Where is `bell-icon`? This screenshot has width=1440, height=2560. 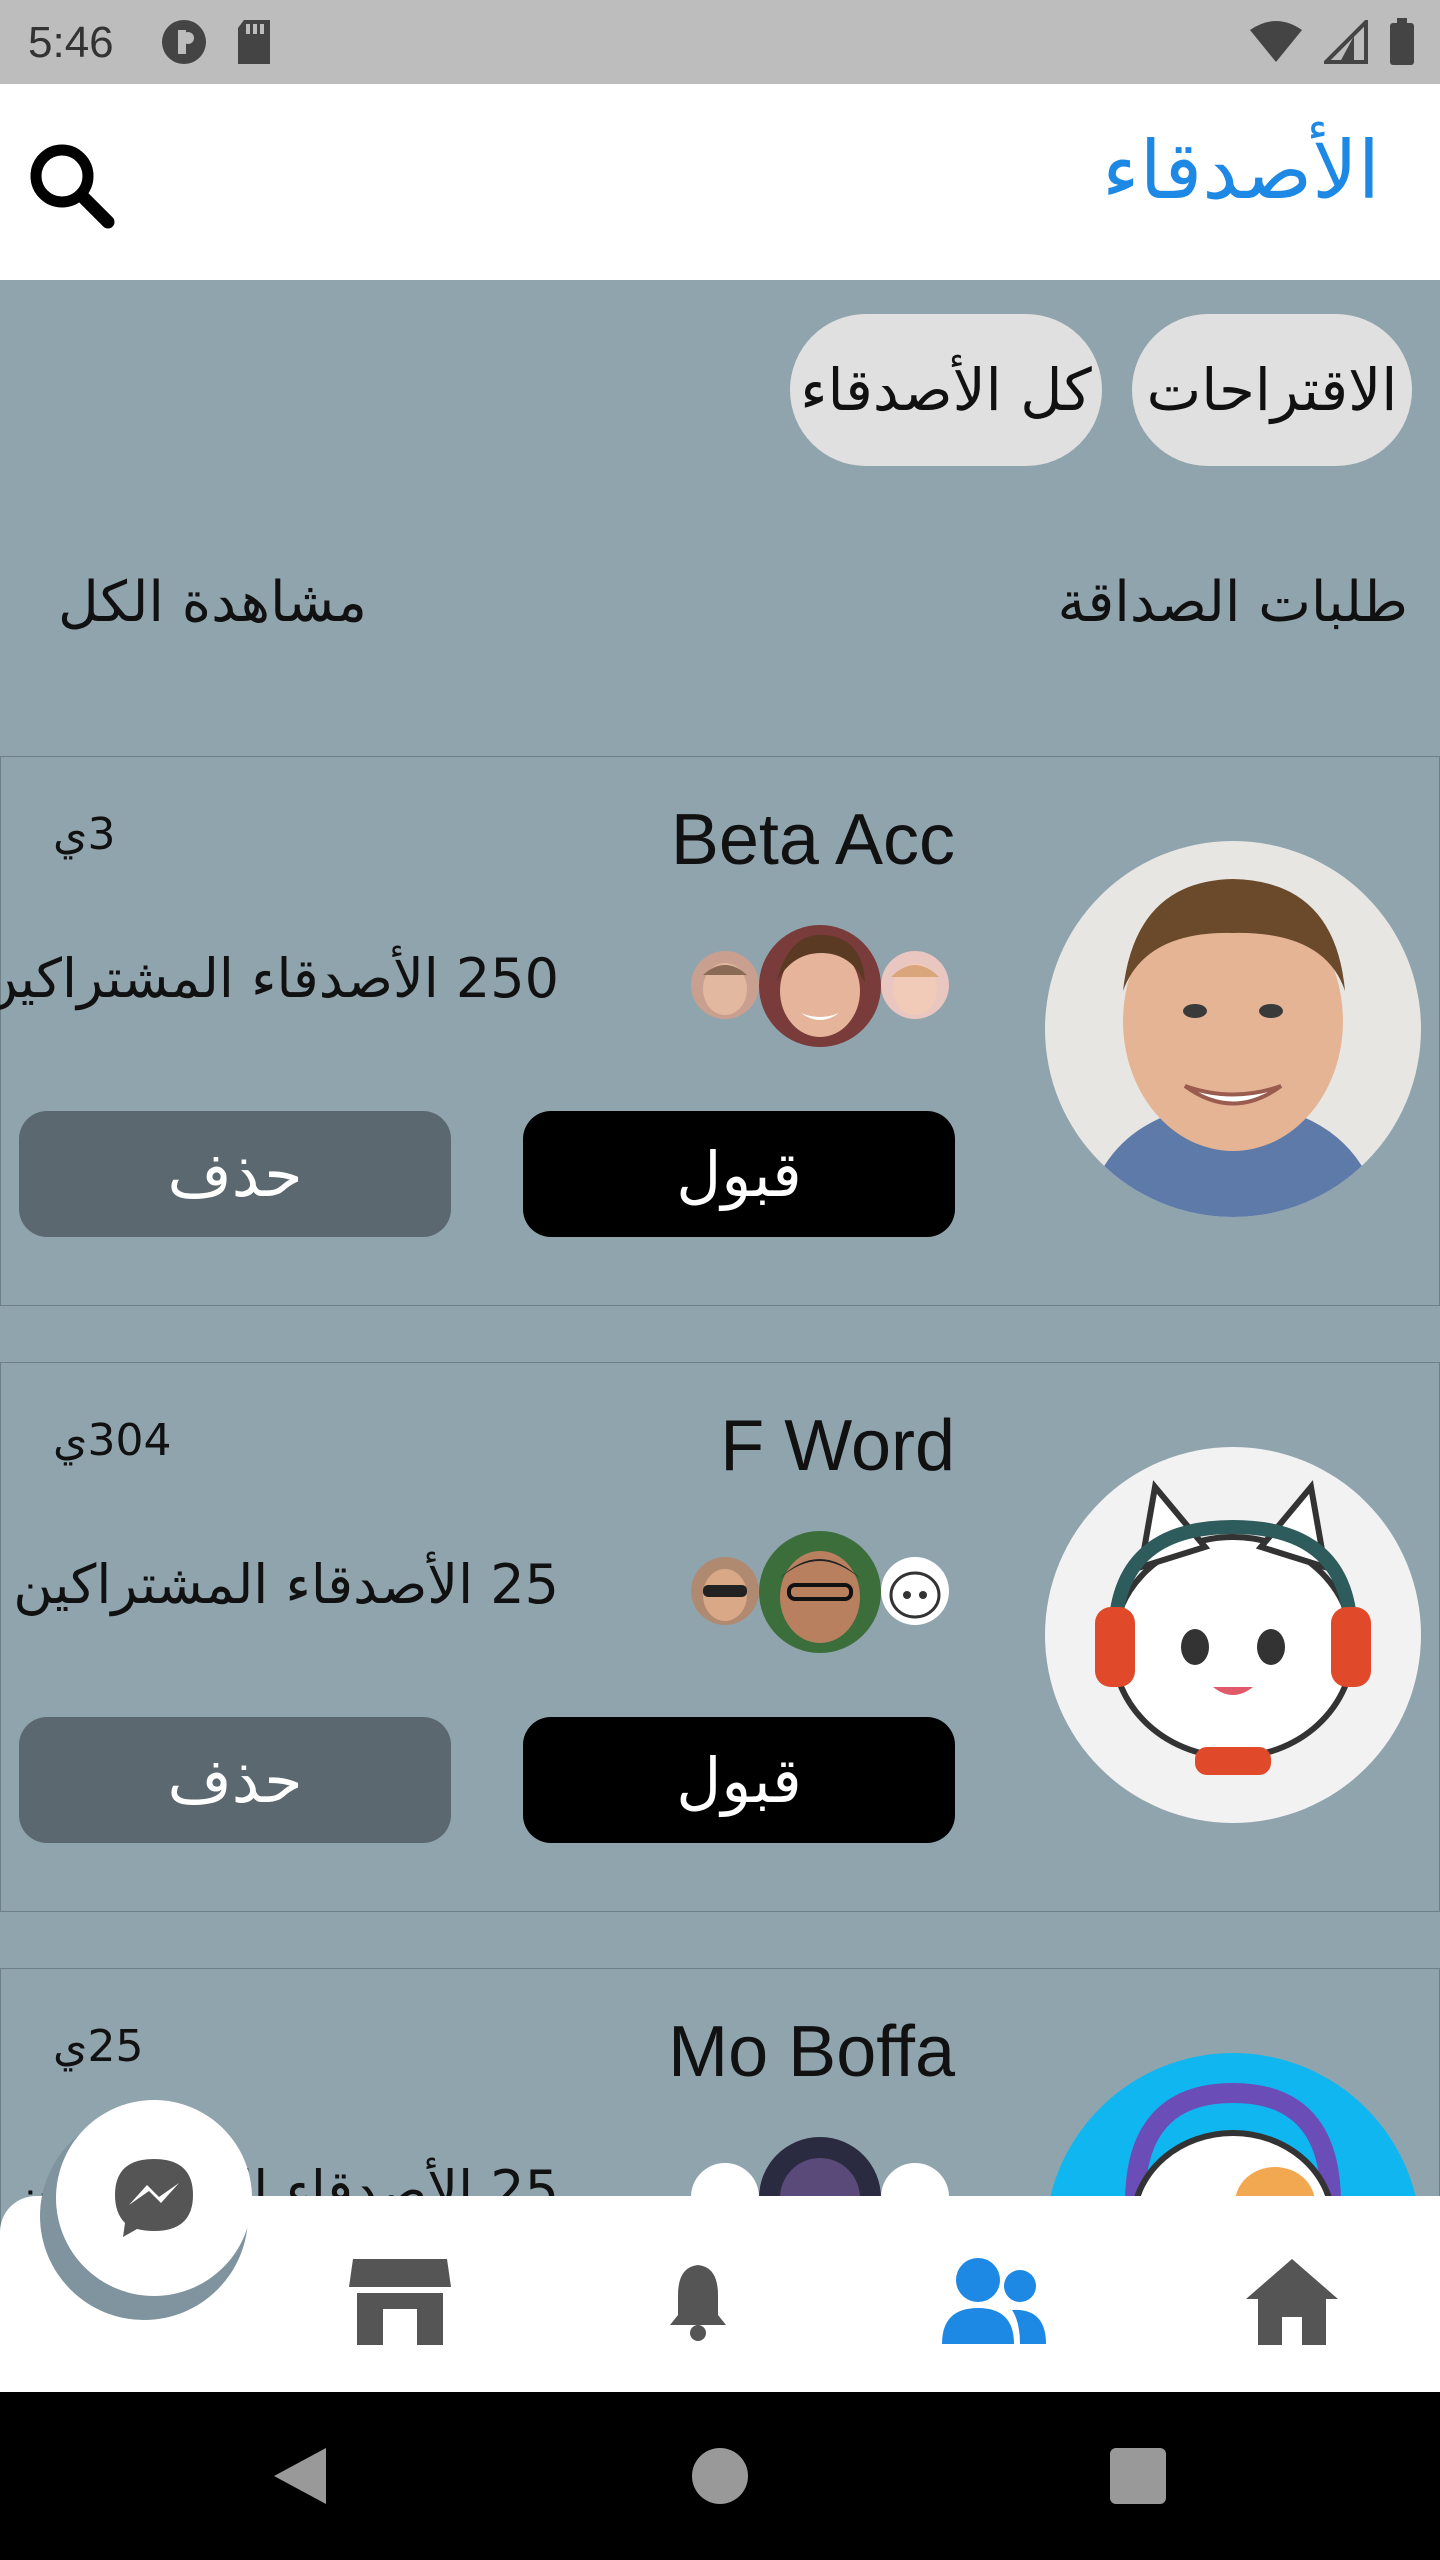
bell-icon is located at coordinates (698, 2303).